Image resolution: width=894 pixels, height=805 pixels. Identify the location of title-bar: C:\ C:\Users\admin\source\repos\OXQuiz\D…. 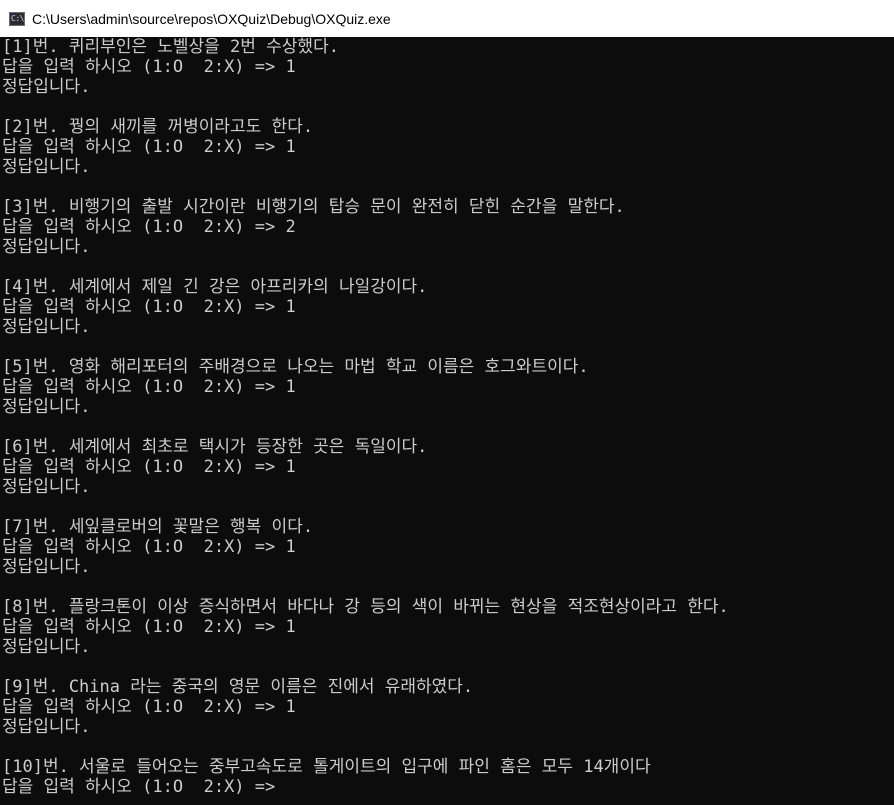
(447, 18).